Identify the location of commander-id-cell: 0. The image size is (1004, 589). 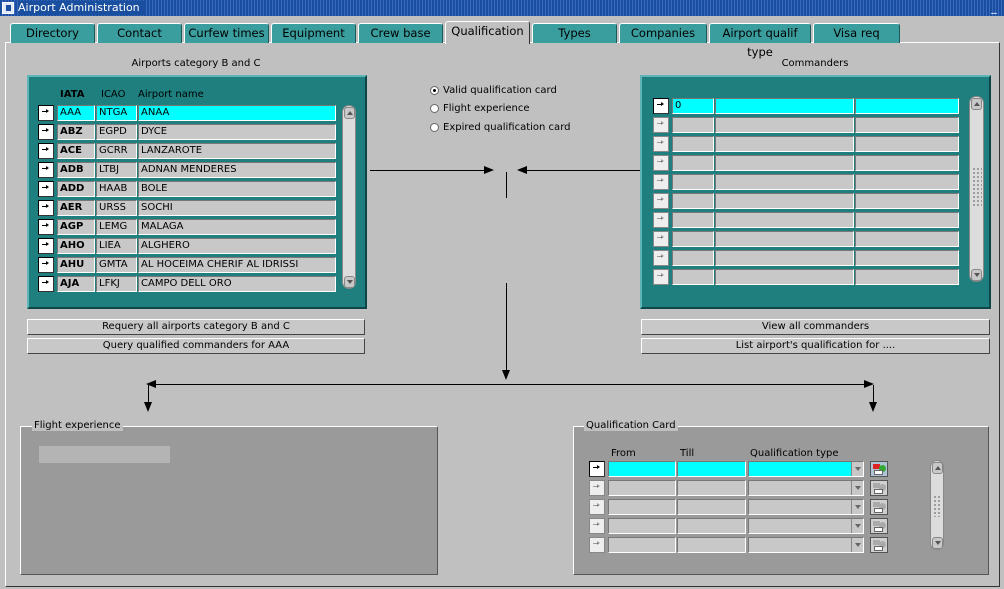
(693, 106).